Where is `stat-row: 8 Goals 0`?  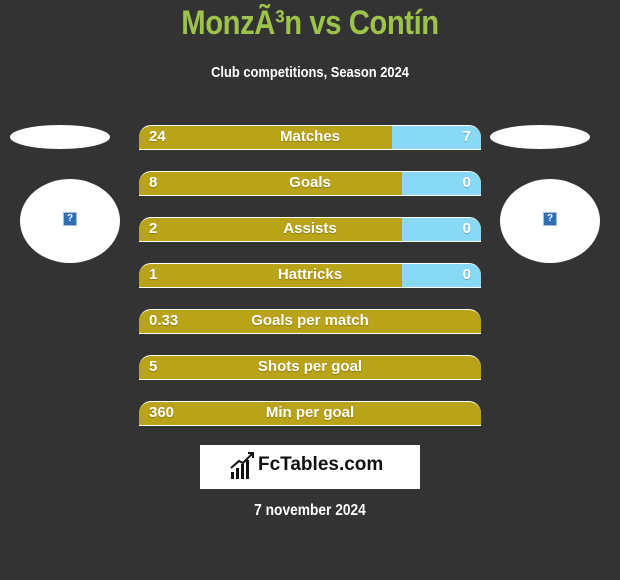
stat-row: 8 Goals 0 is located at coordinates (310, 183).